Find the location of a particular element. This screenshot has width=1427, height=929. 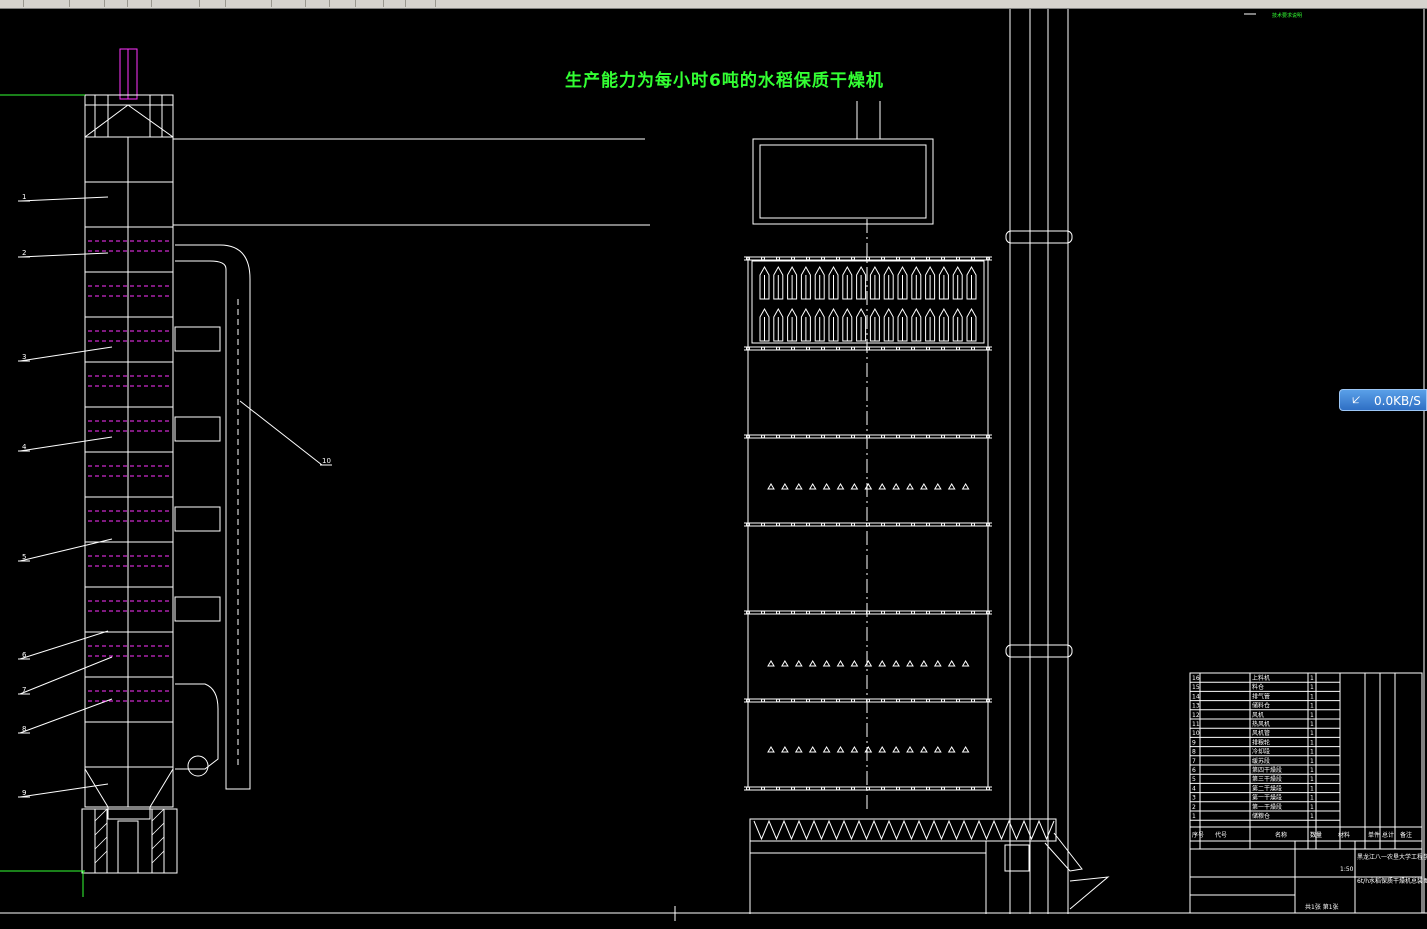

title-block-header: 材料 is located at coordinates (1344, 835).